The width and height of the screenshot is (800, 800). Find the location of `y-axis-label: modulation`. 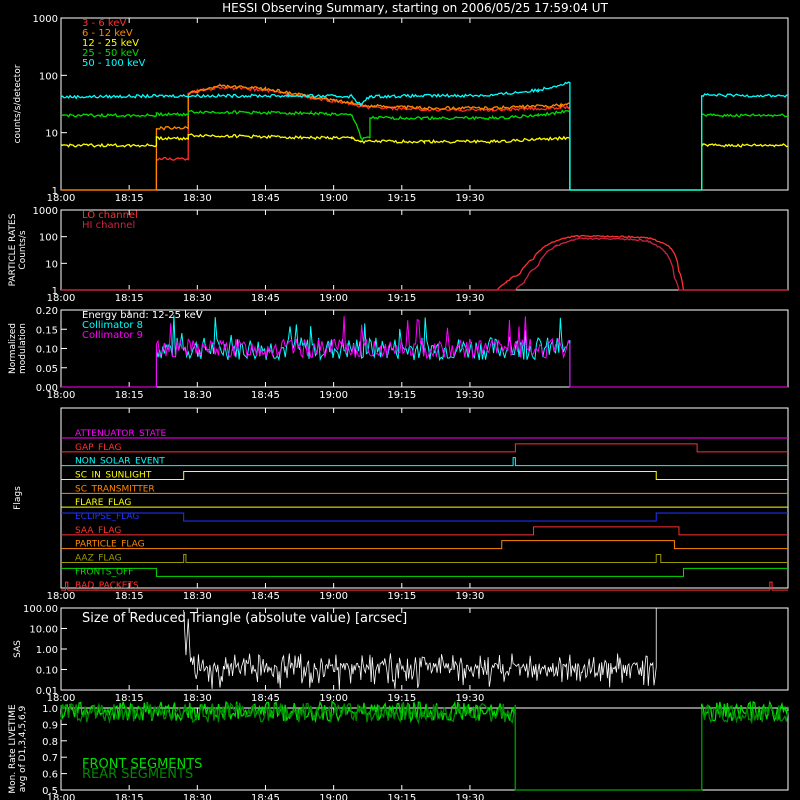

y-axis-label: modulation is located at coordinates (23, 348).